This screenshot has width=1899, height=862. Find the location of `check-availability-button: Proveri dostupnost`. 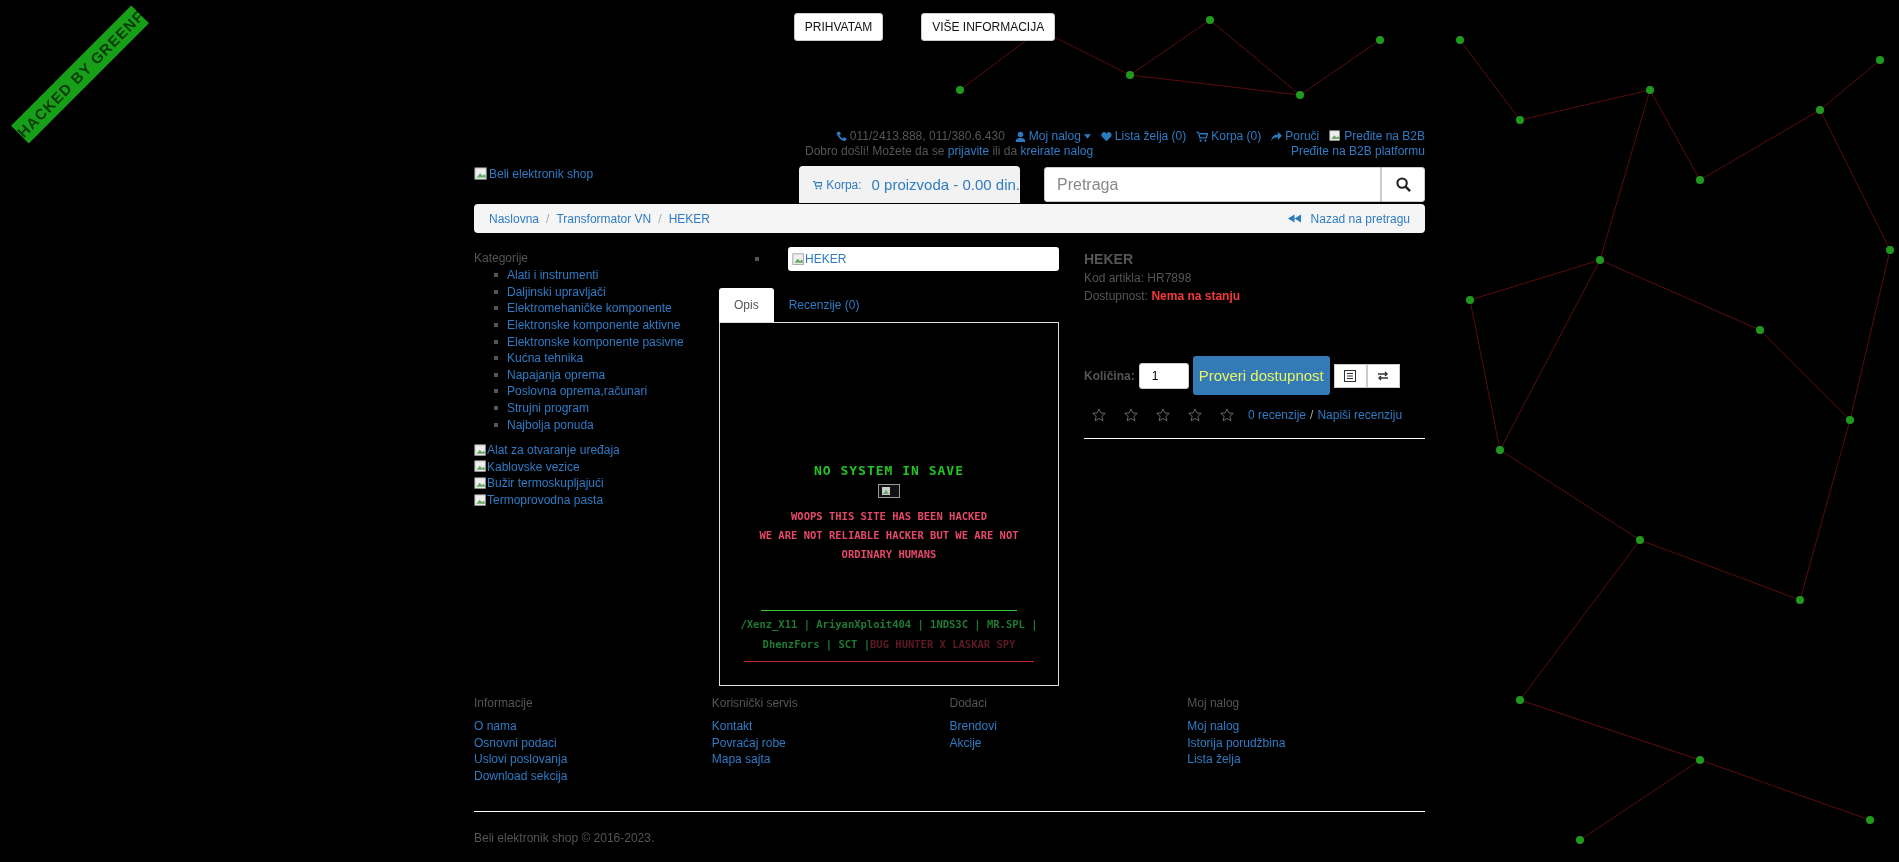

check-availability-button: Proveri dostupnost is located at coordinates (1261, 375).